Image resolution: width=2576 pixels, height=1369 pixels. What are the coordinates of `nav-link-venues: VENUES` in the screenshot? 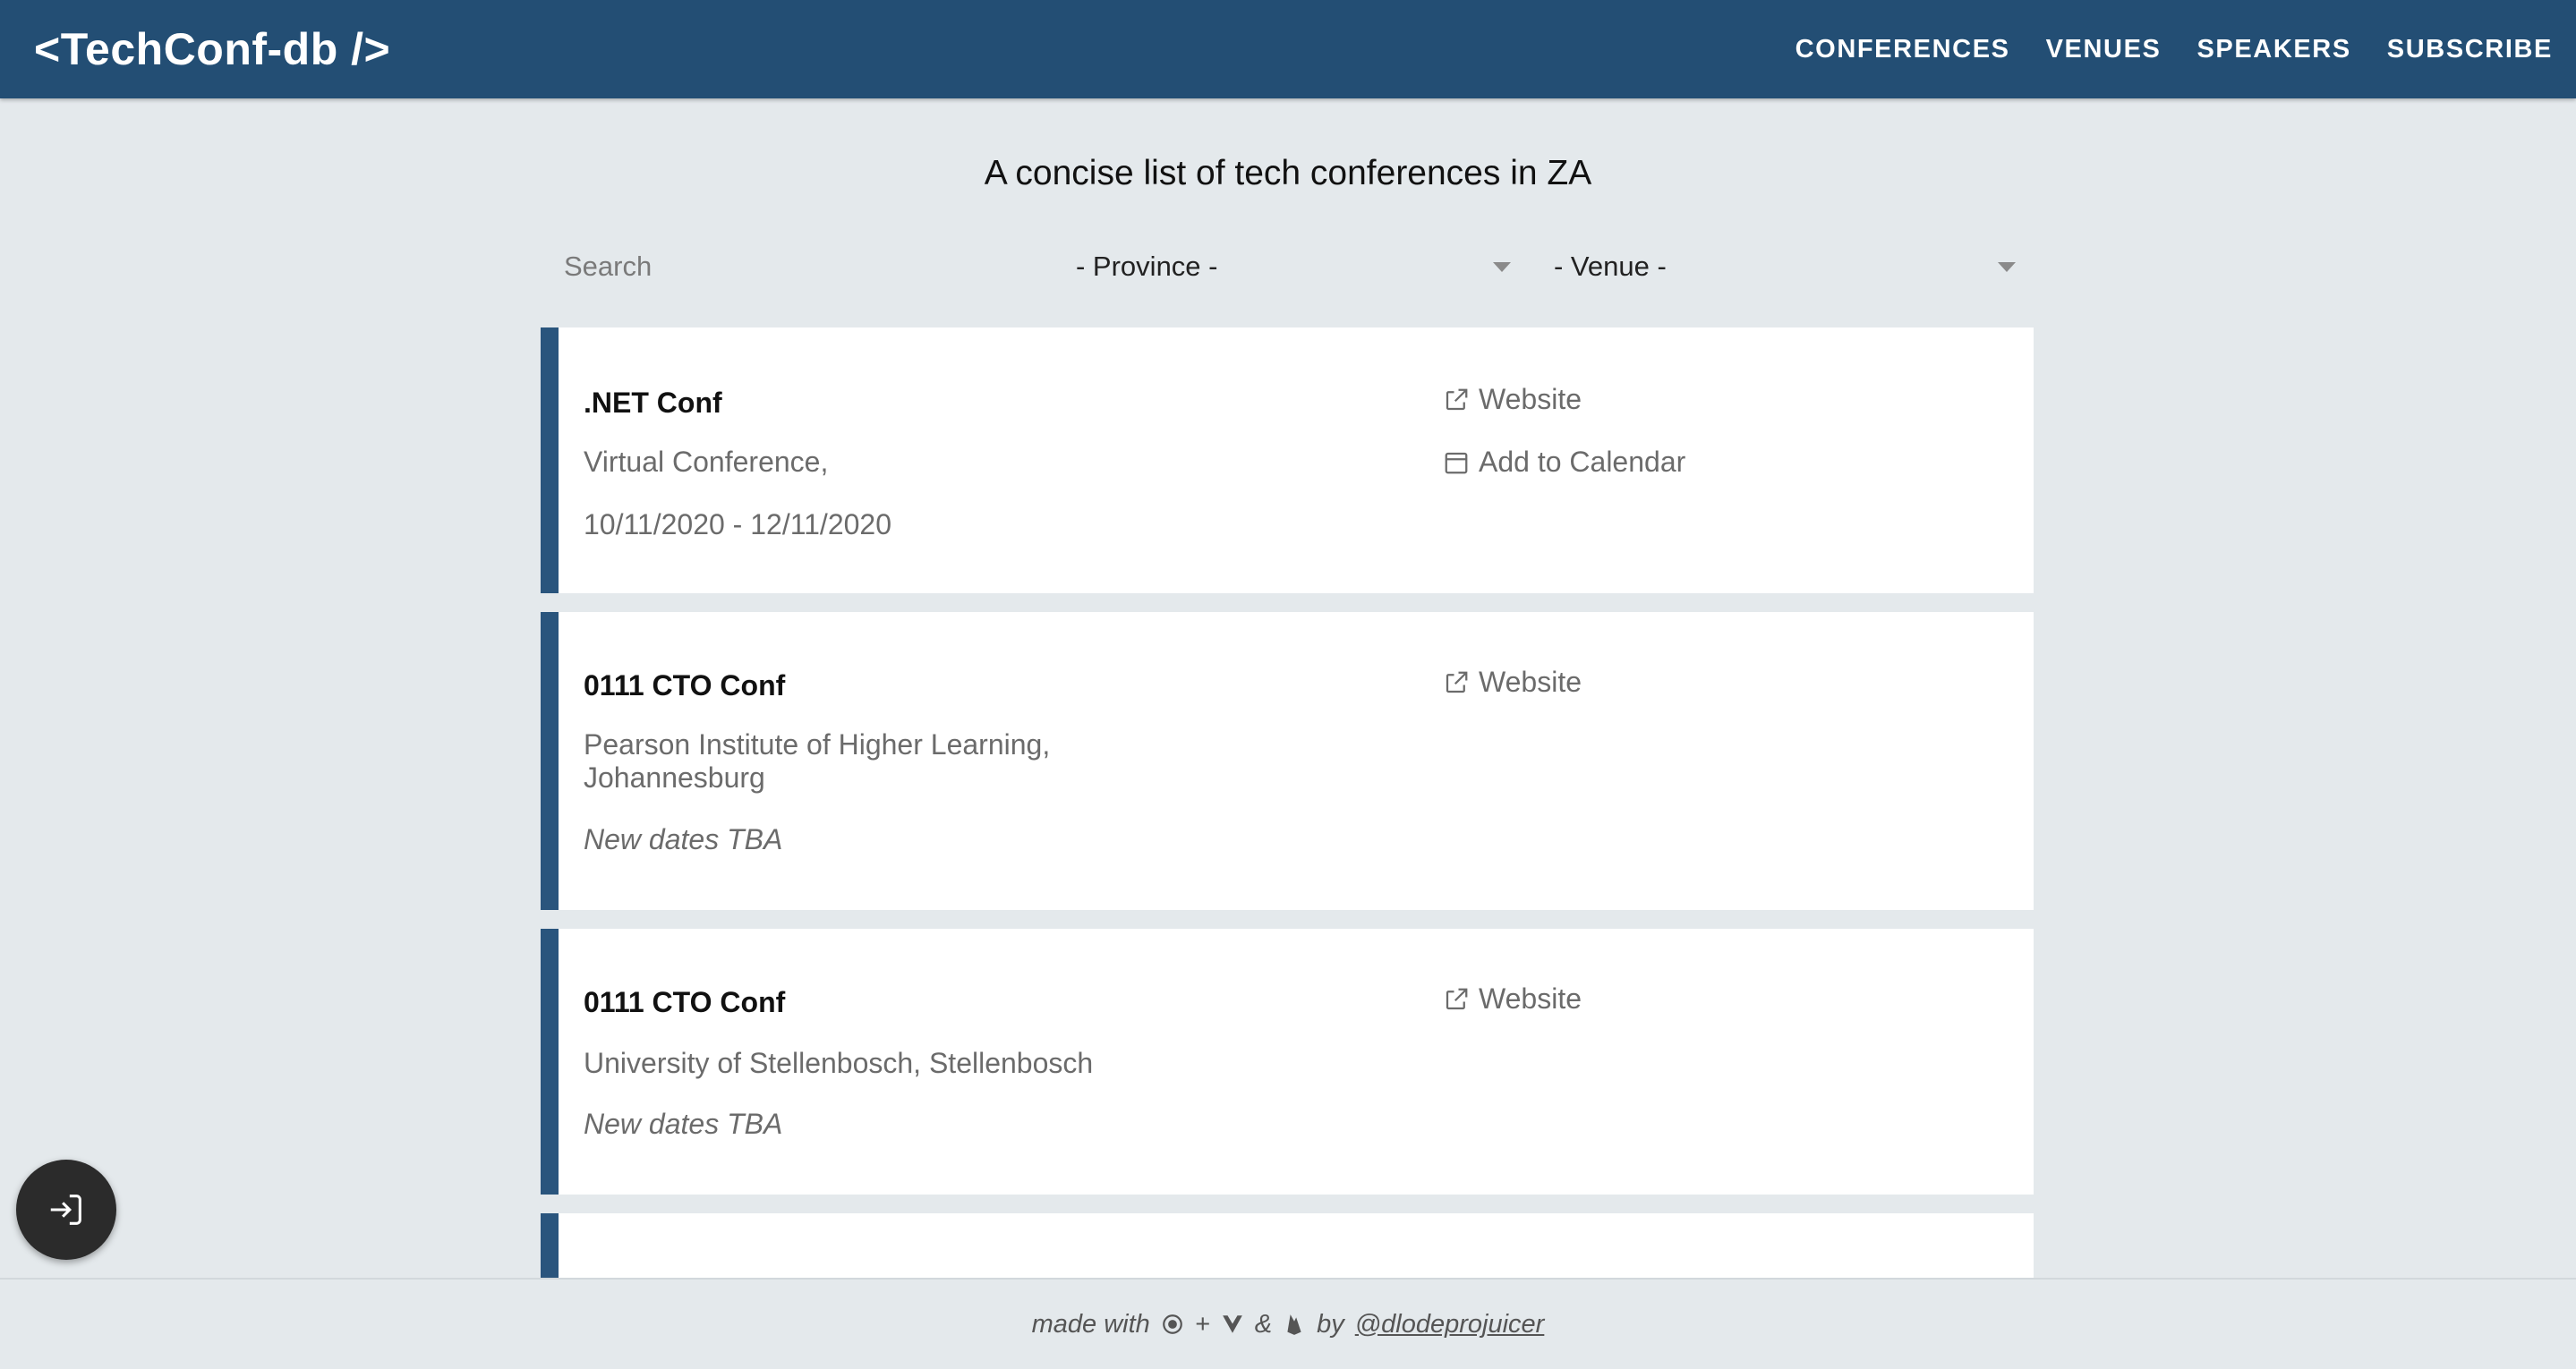 It's located at (2104, 49).